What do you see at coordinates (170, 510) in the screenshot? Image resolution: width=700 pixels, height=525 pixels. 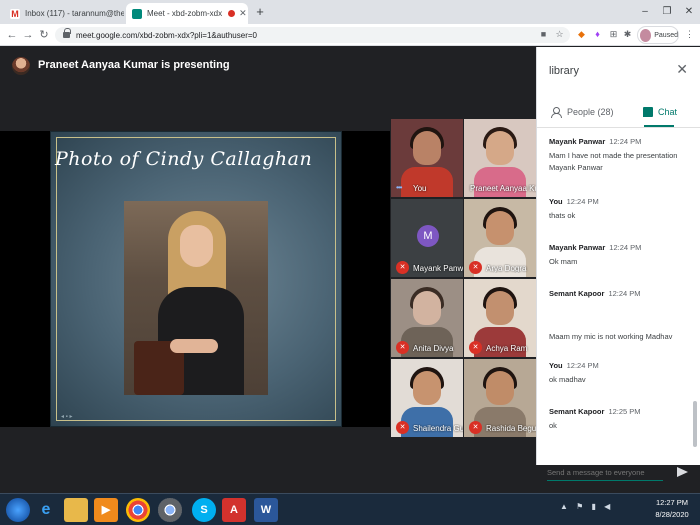 I see `chrome-alt-icon` at bounding box center [170, 510].